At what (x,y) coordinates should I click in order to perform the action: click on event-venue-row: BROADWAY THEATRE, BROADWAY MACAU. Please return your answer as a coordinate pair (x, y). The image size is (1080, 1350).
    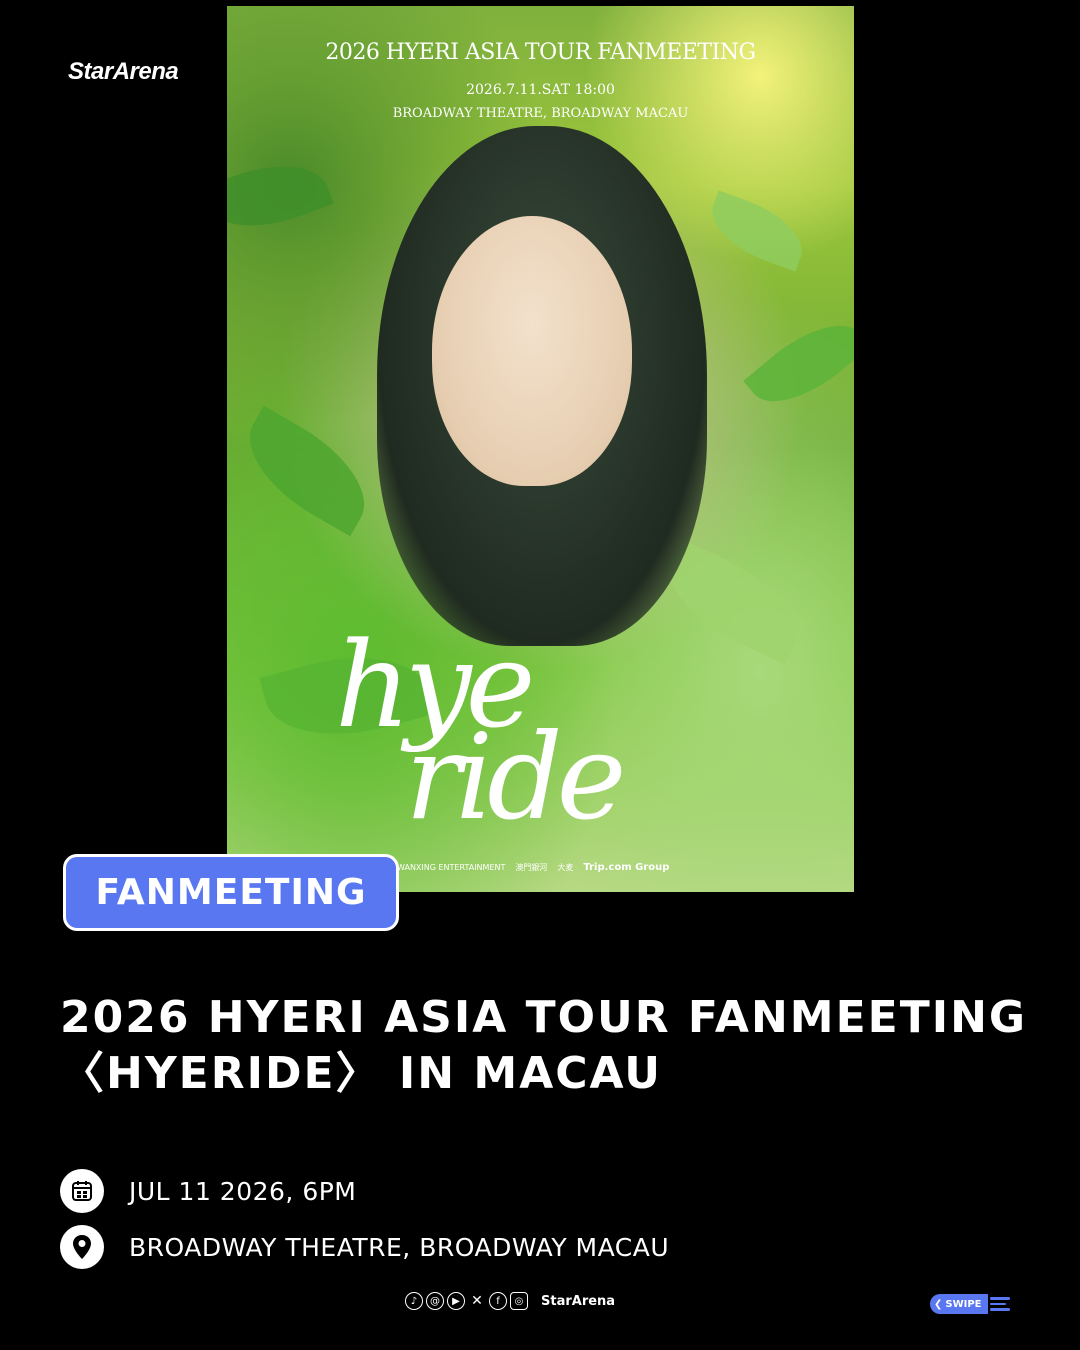
    Looking at the image, I should click on (364, 1247).